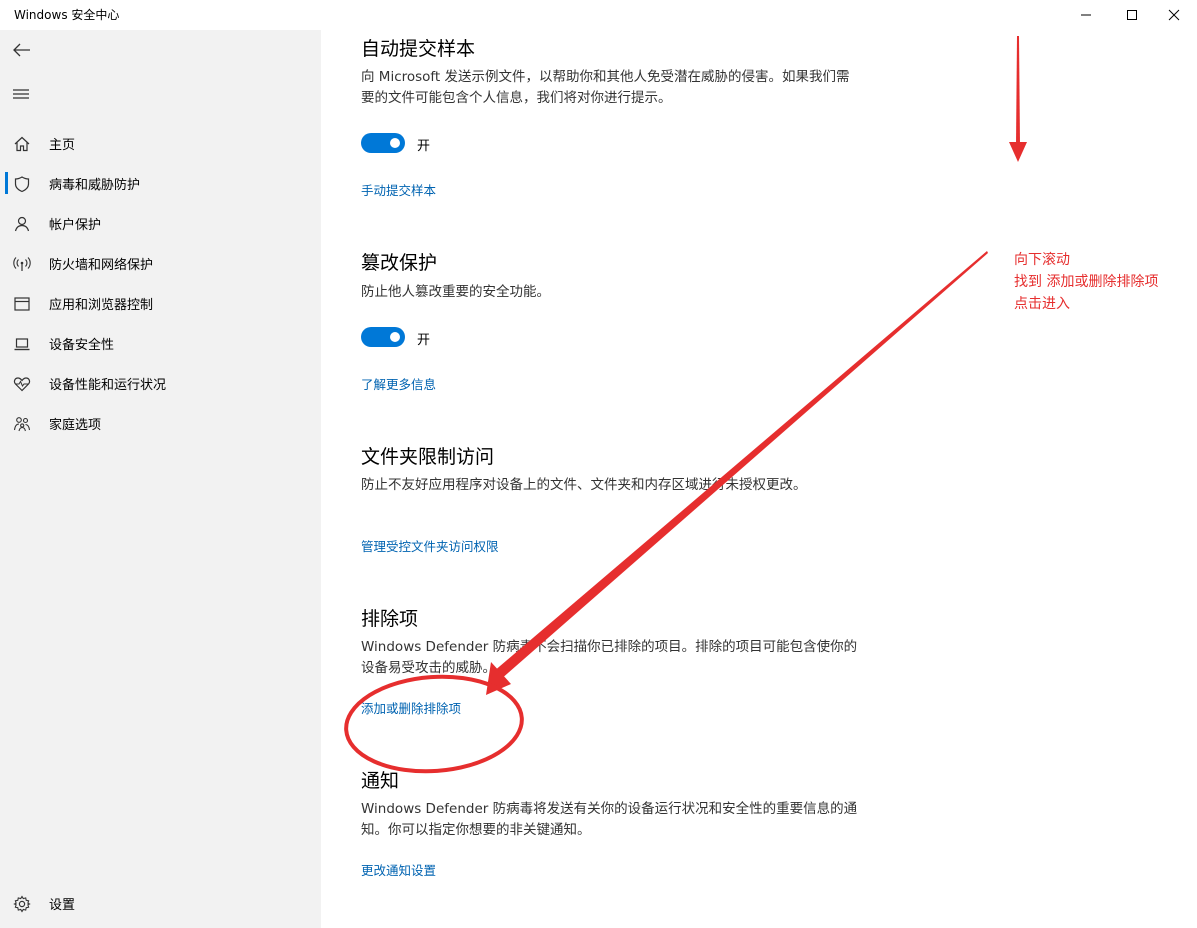 The height and width of the screenshot is (928, 1197). What do you see at coordinates (584, 485) in the screenshot?
I see `section-desc-folder: 防止不友好应用程序对设备上的文件、文件夹和内存区域进行未授权更改。` at bounding box center [584, 485].